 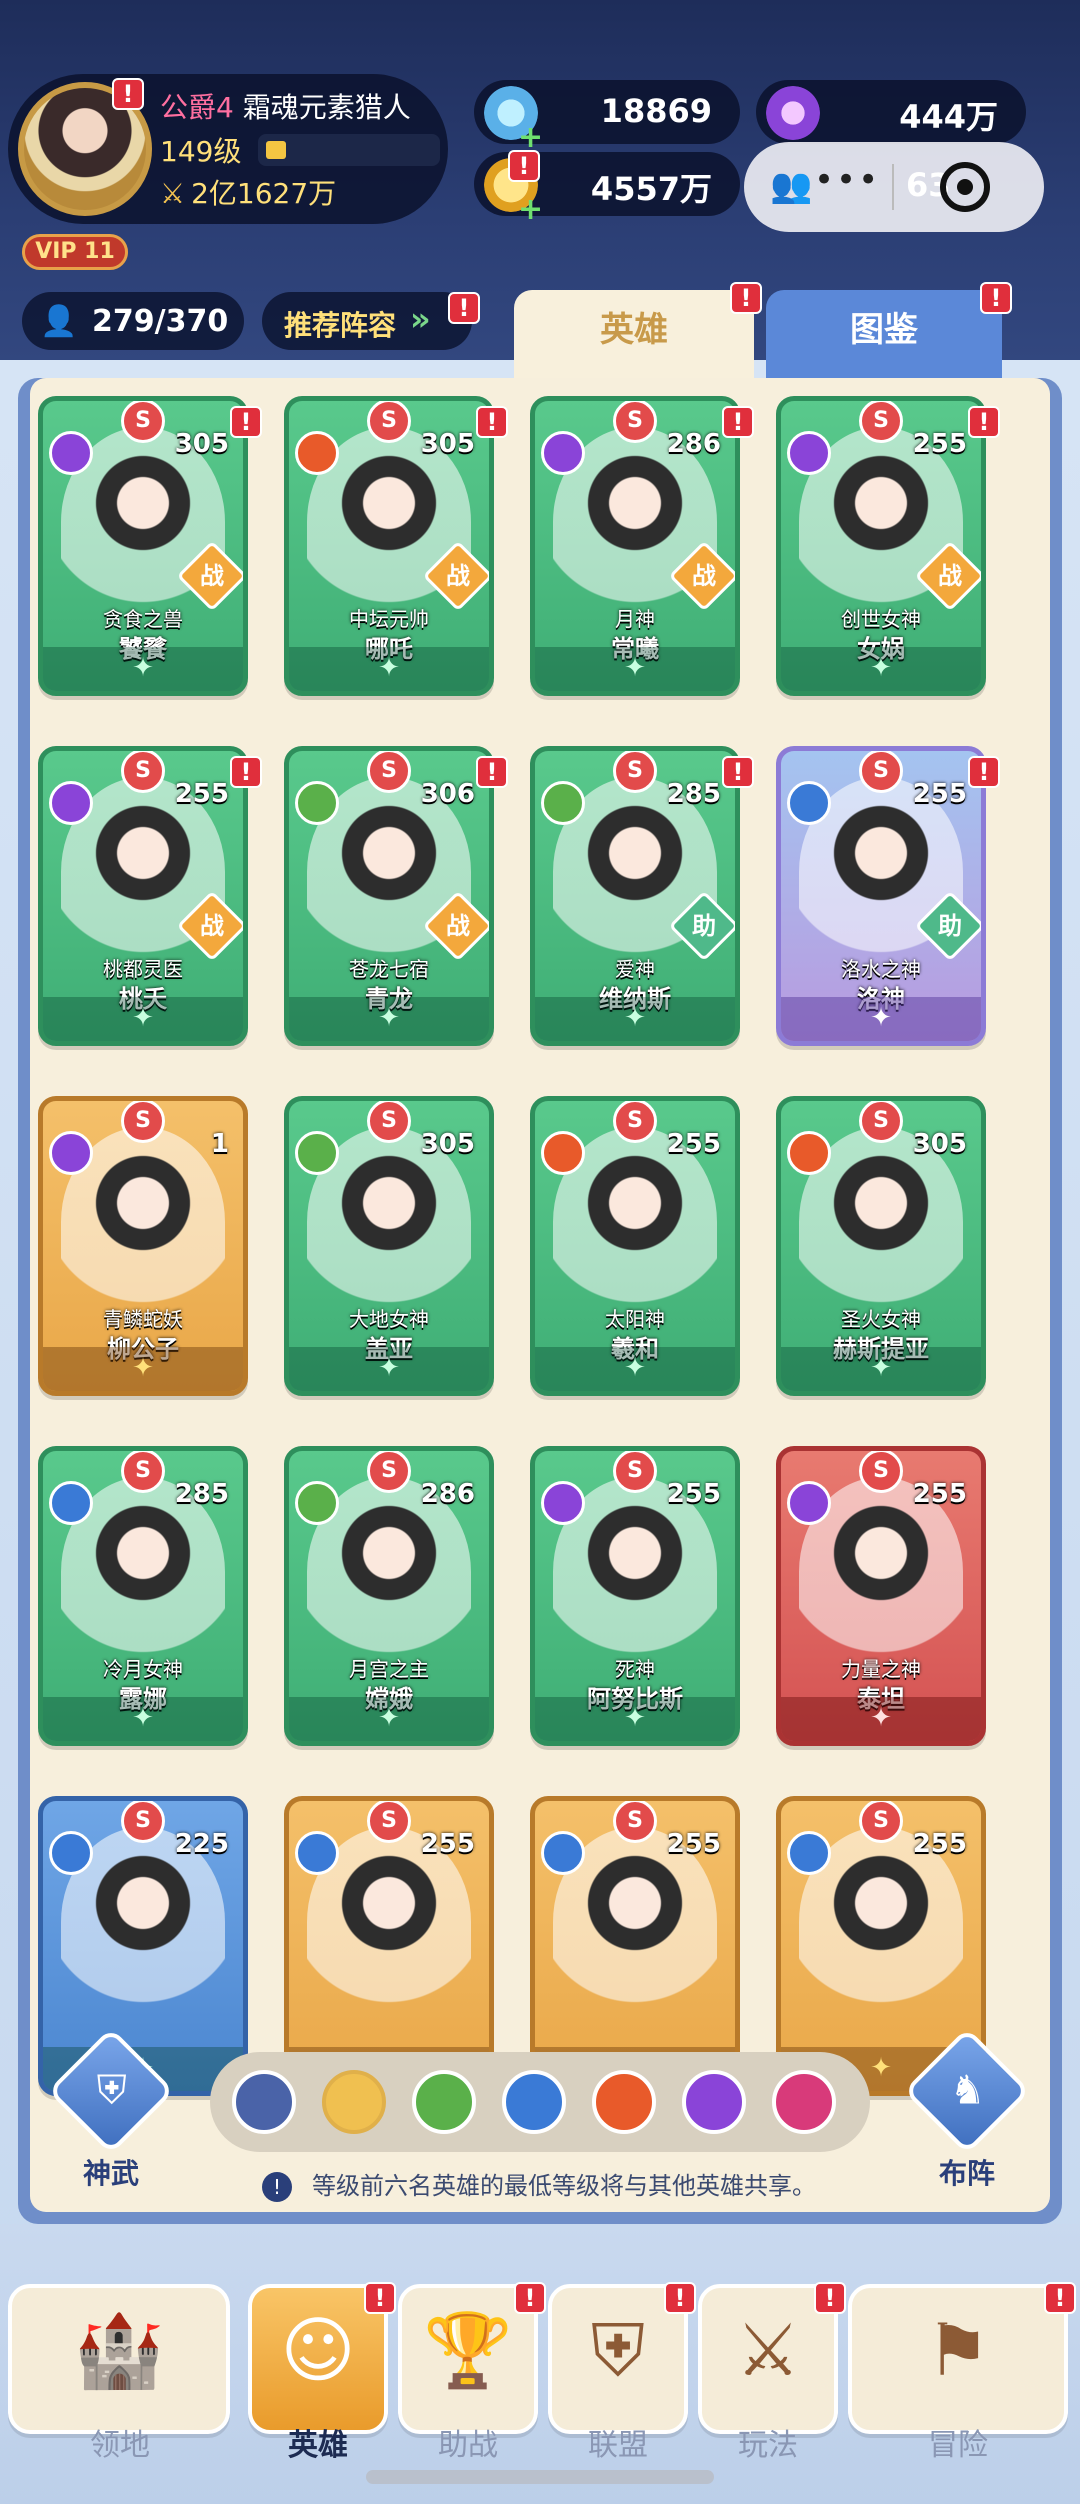 I want to click on tab-atlas: 图鉴, so click(x=884, y=335).